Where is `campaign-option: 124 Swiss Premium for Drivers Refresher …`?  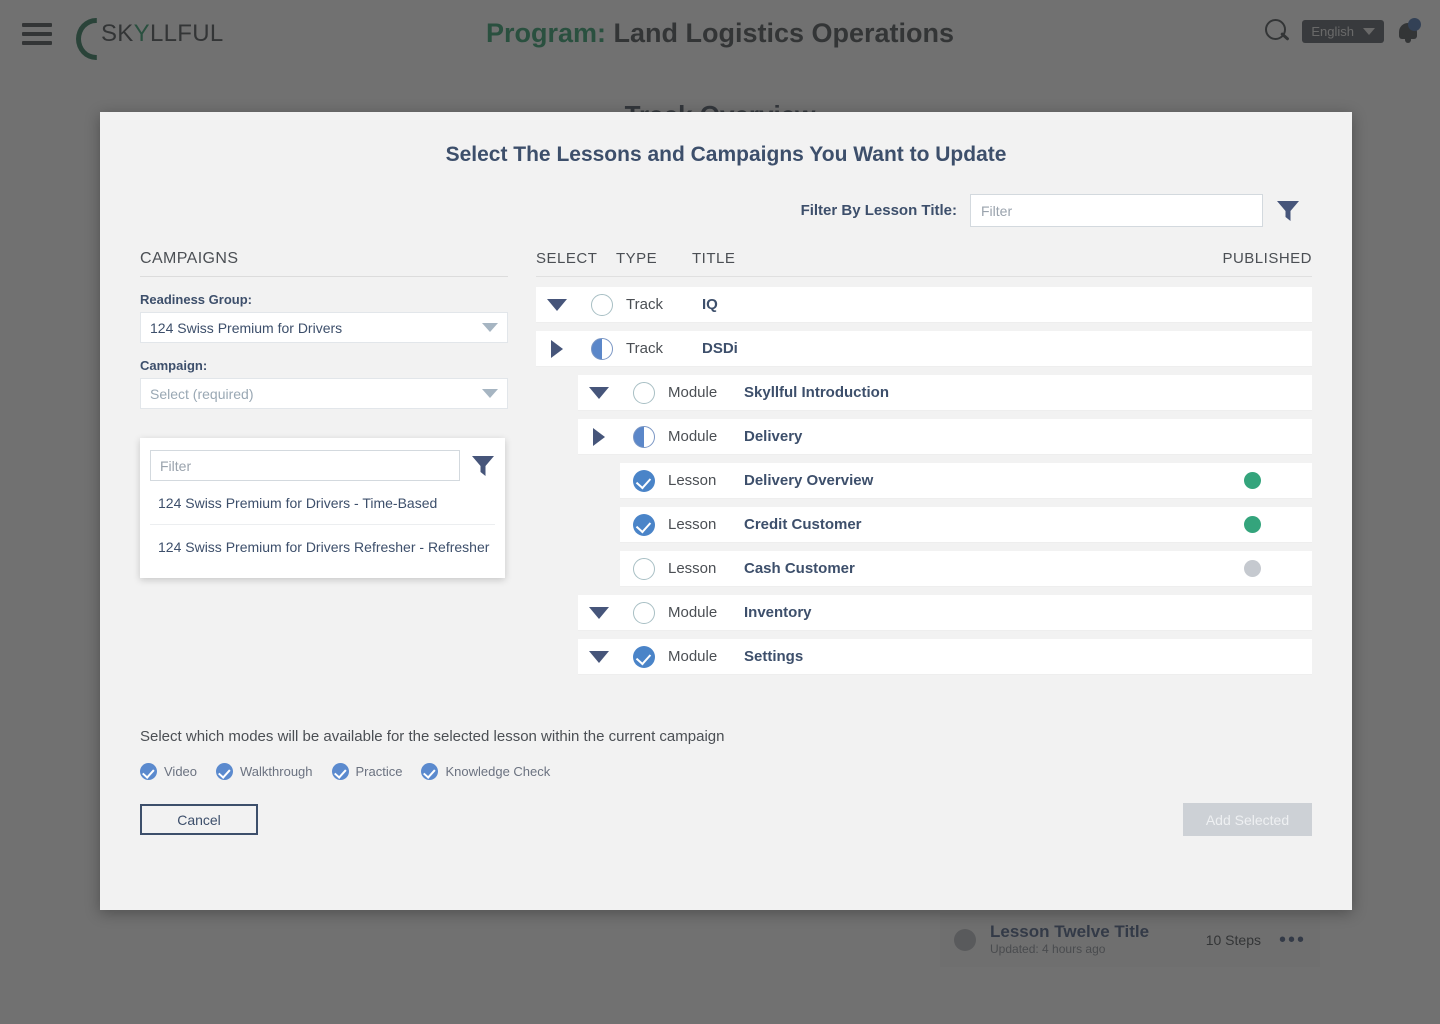
campaign-option: 124 Swiss Premium for Drivers Refresher … is located at coordinates (322, 546).